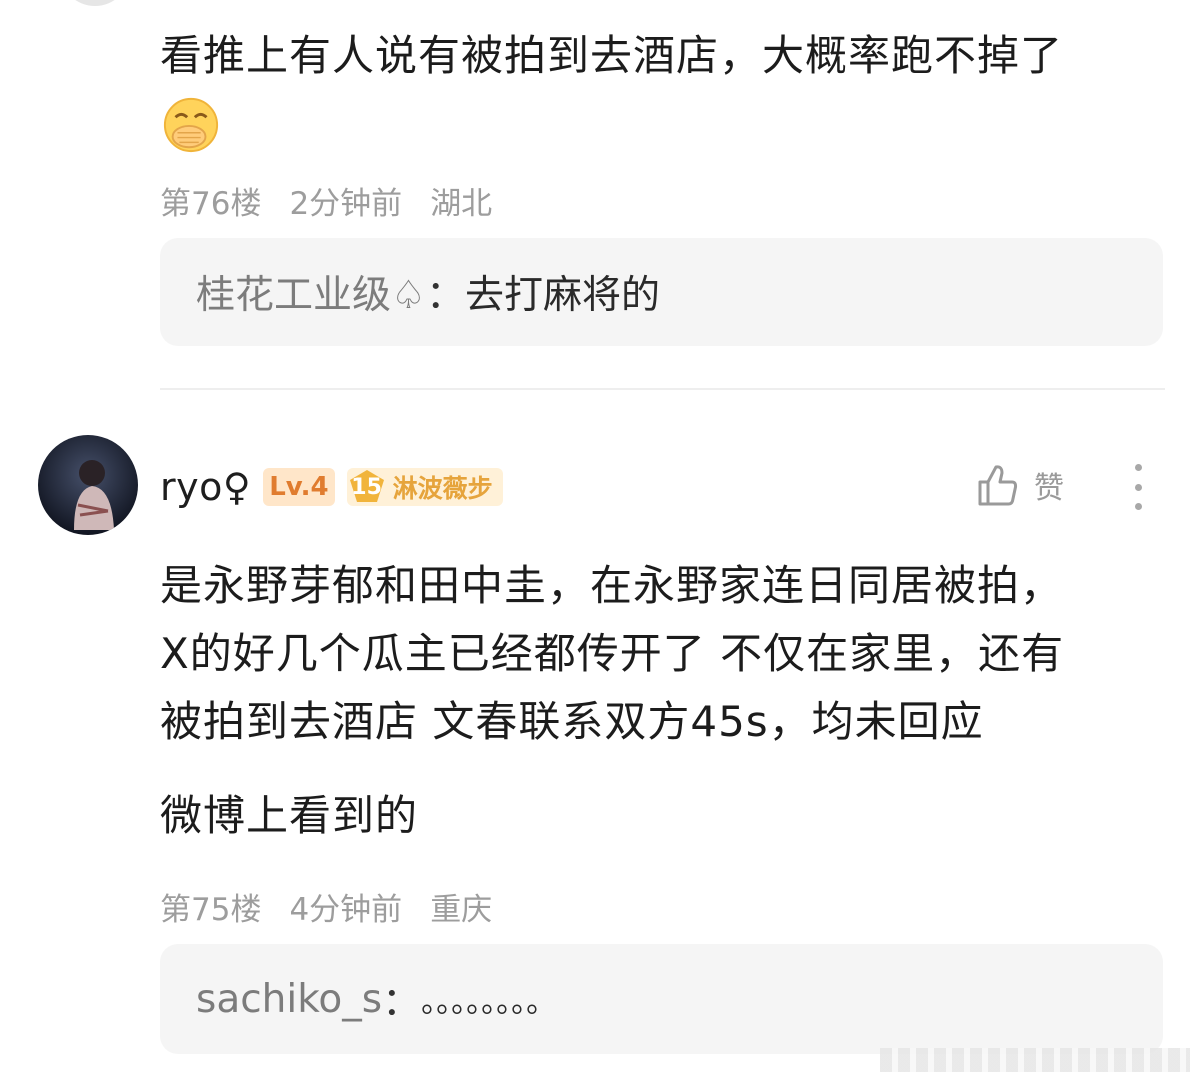  Describe the element at coordinates (346, 204) in the screenshot. I see `post-time: 2分钟前` at that location.